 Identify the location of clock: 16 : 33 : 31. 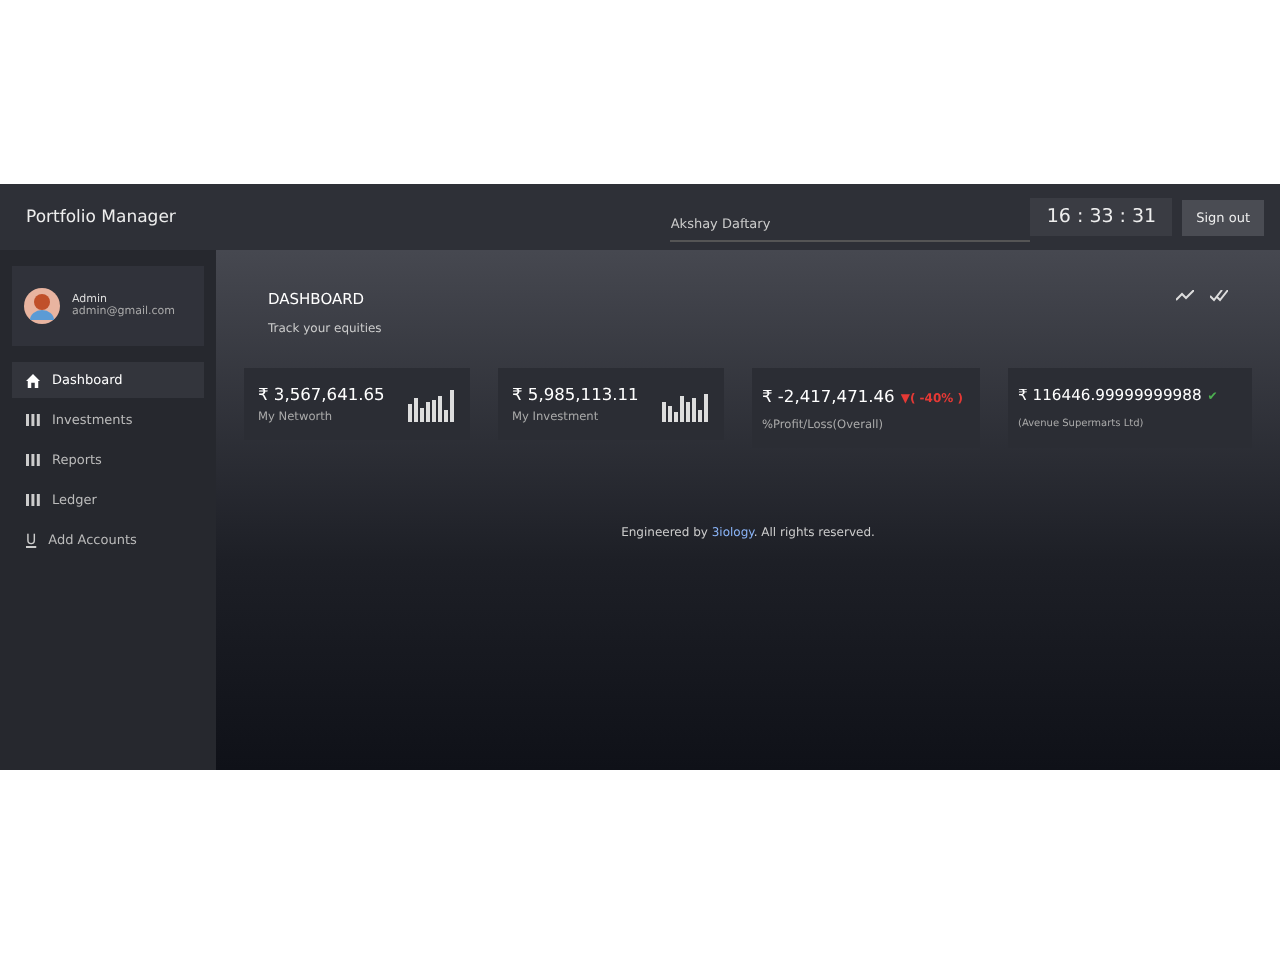
(1101, 217).